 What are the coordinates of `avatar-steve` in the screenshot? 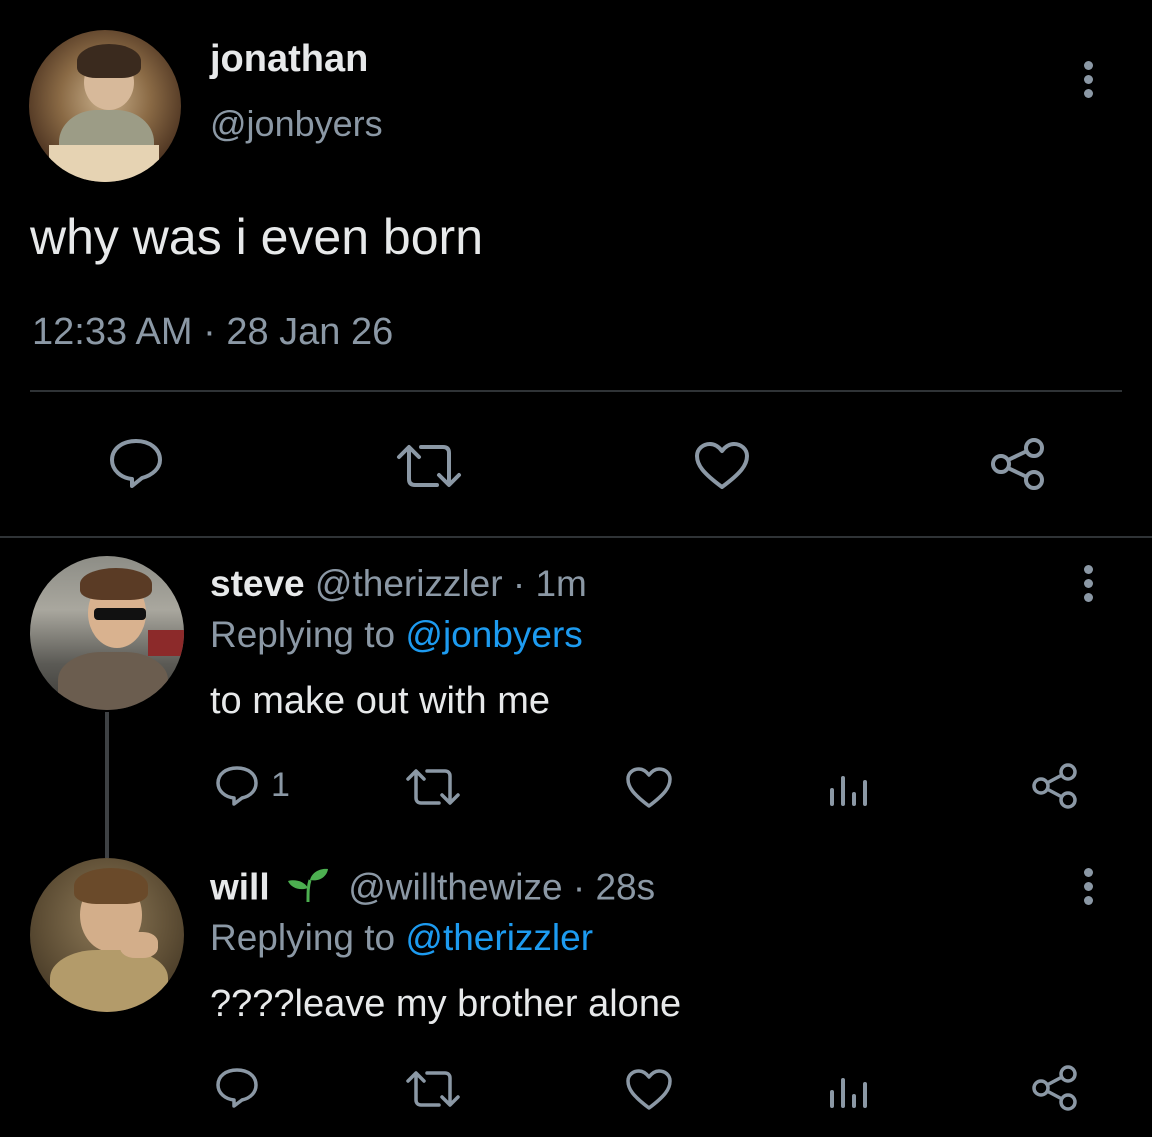 It's located at (107, 633).